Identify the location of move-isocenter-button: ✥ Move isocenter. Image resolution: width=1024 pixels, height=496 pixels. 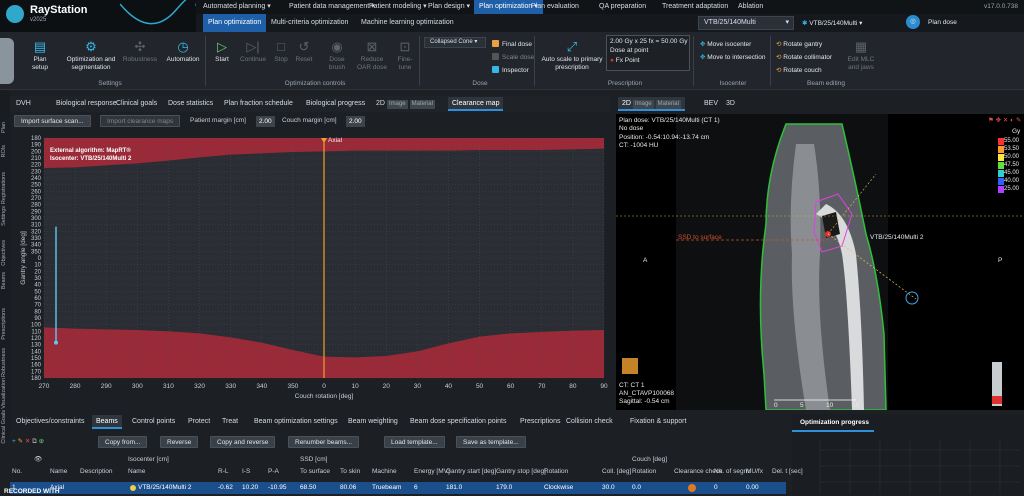
(725, 44).